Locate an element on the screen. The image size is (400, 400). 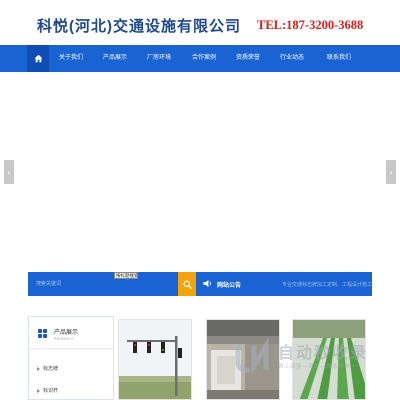
sidebar-item-label: 标识杆 is located at coordinates (51, 391).